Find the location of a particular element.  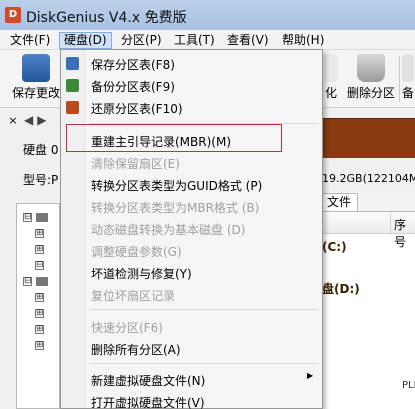

menu-item-open-virtual-disk: 打开虚拟硬盘文件(V) is located at coordinates (148, 401).